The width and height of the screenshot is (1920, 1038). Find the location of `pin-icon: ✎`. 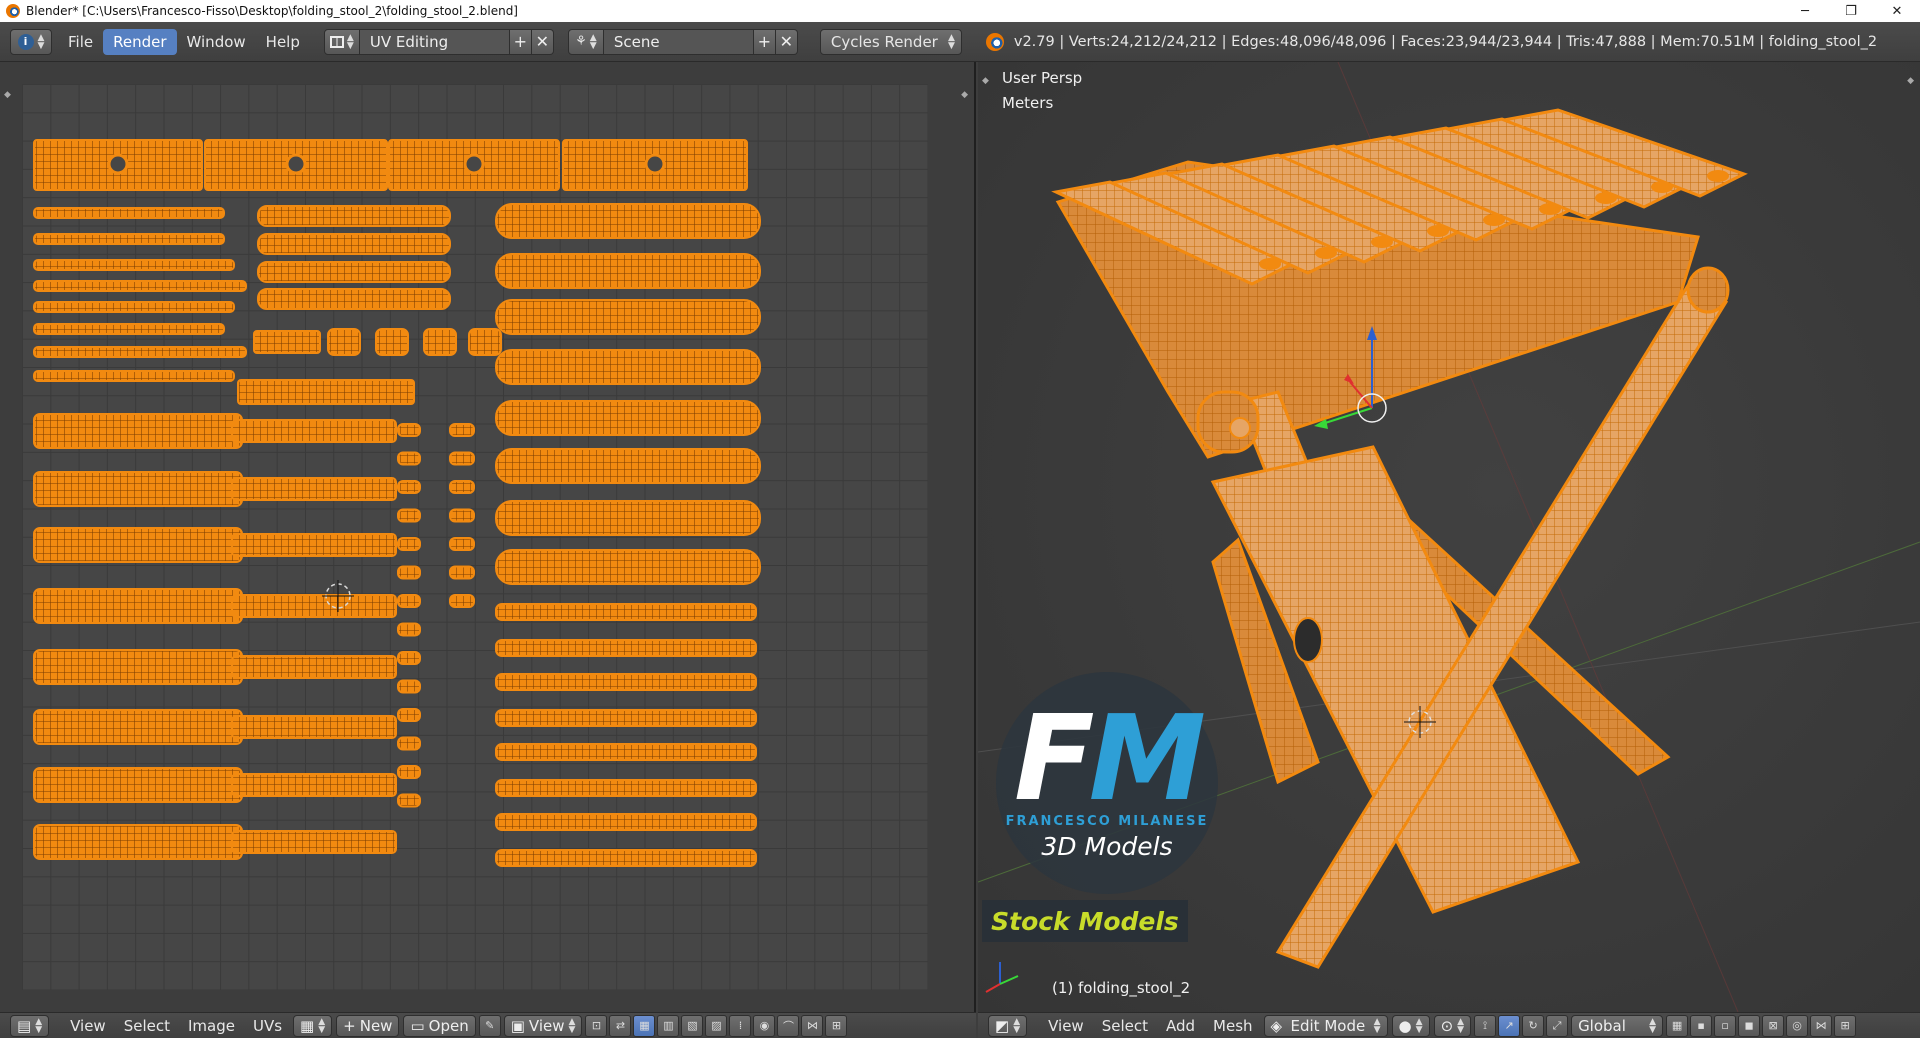

pin-icon: ✎ is located at coordinates (489, 1025).